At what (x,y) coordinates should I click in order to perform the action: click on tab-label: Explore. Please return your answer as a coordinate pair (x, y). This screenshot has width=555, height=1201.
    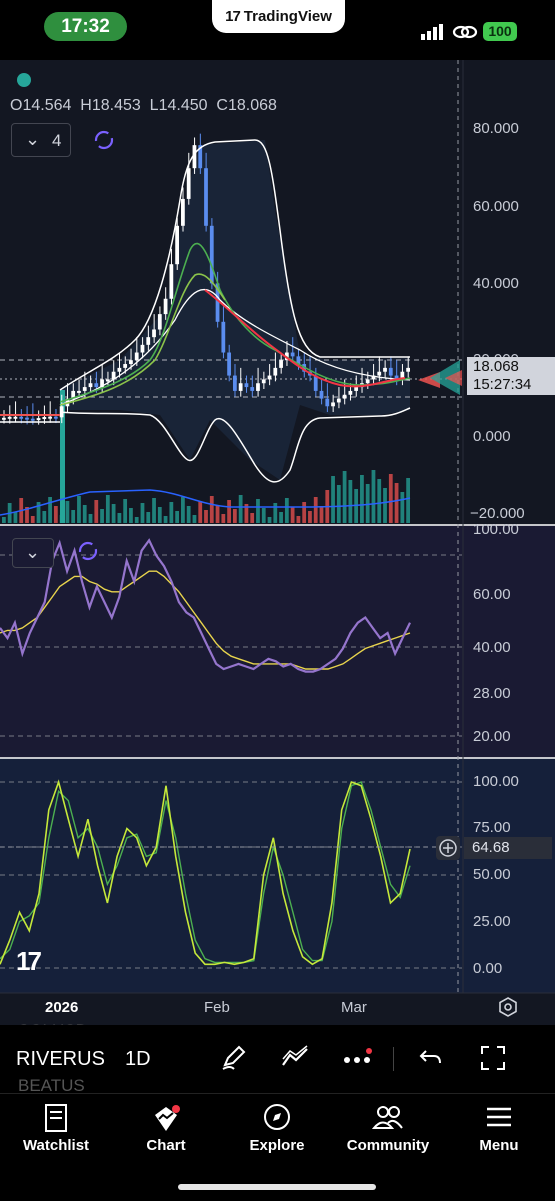
    Looking at the image, I should click on (277, 1145).